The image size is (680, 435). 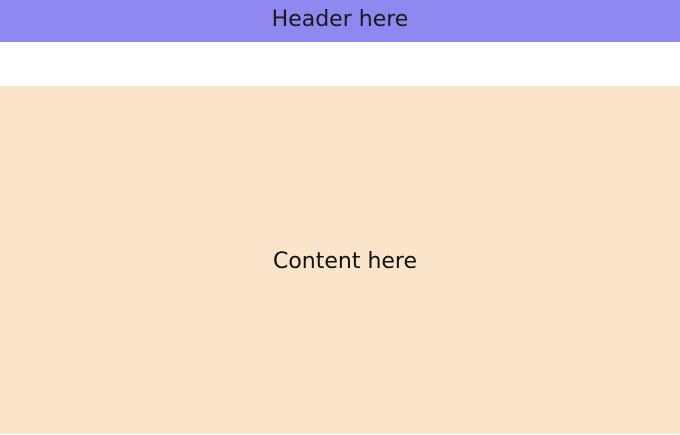 I want to click on page-header: Header here, so click(x=340, y=21).